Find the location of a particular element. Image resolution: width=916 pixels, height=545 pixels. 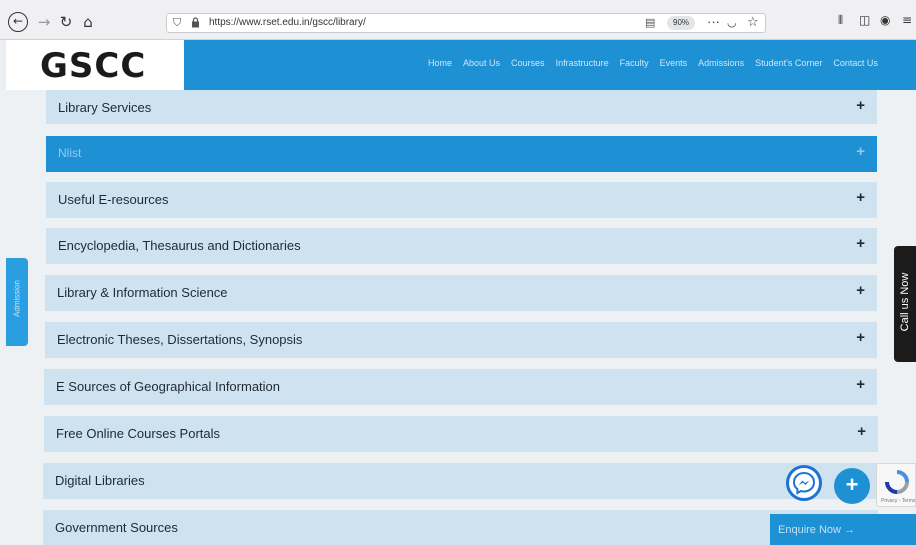

accordion-item: Useful E-resources + is located at coordinates (461, 200).